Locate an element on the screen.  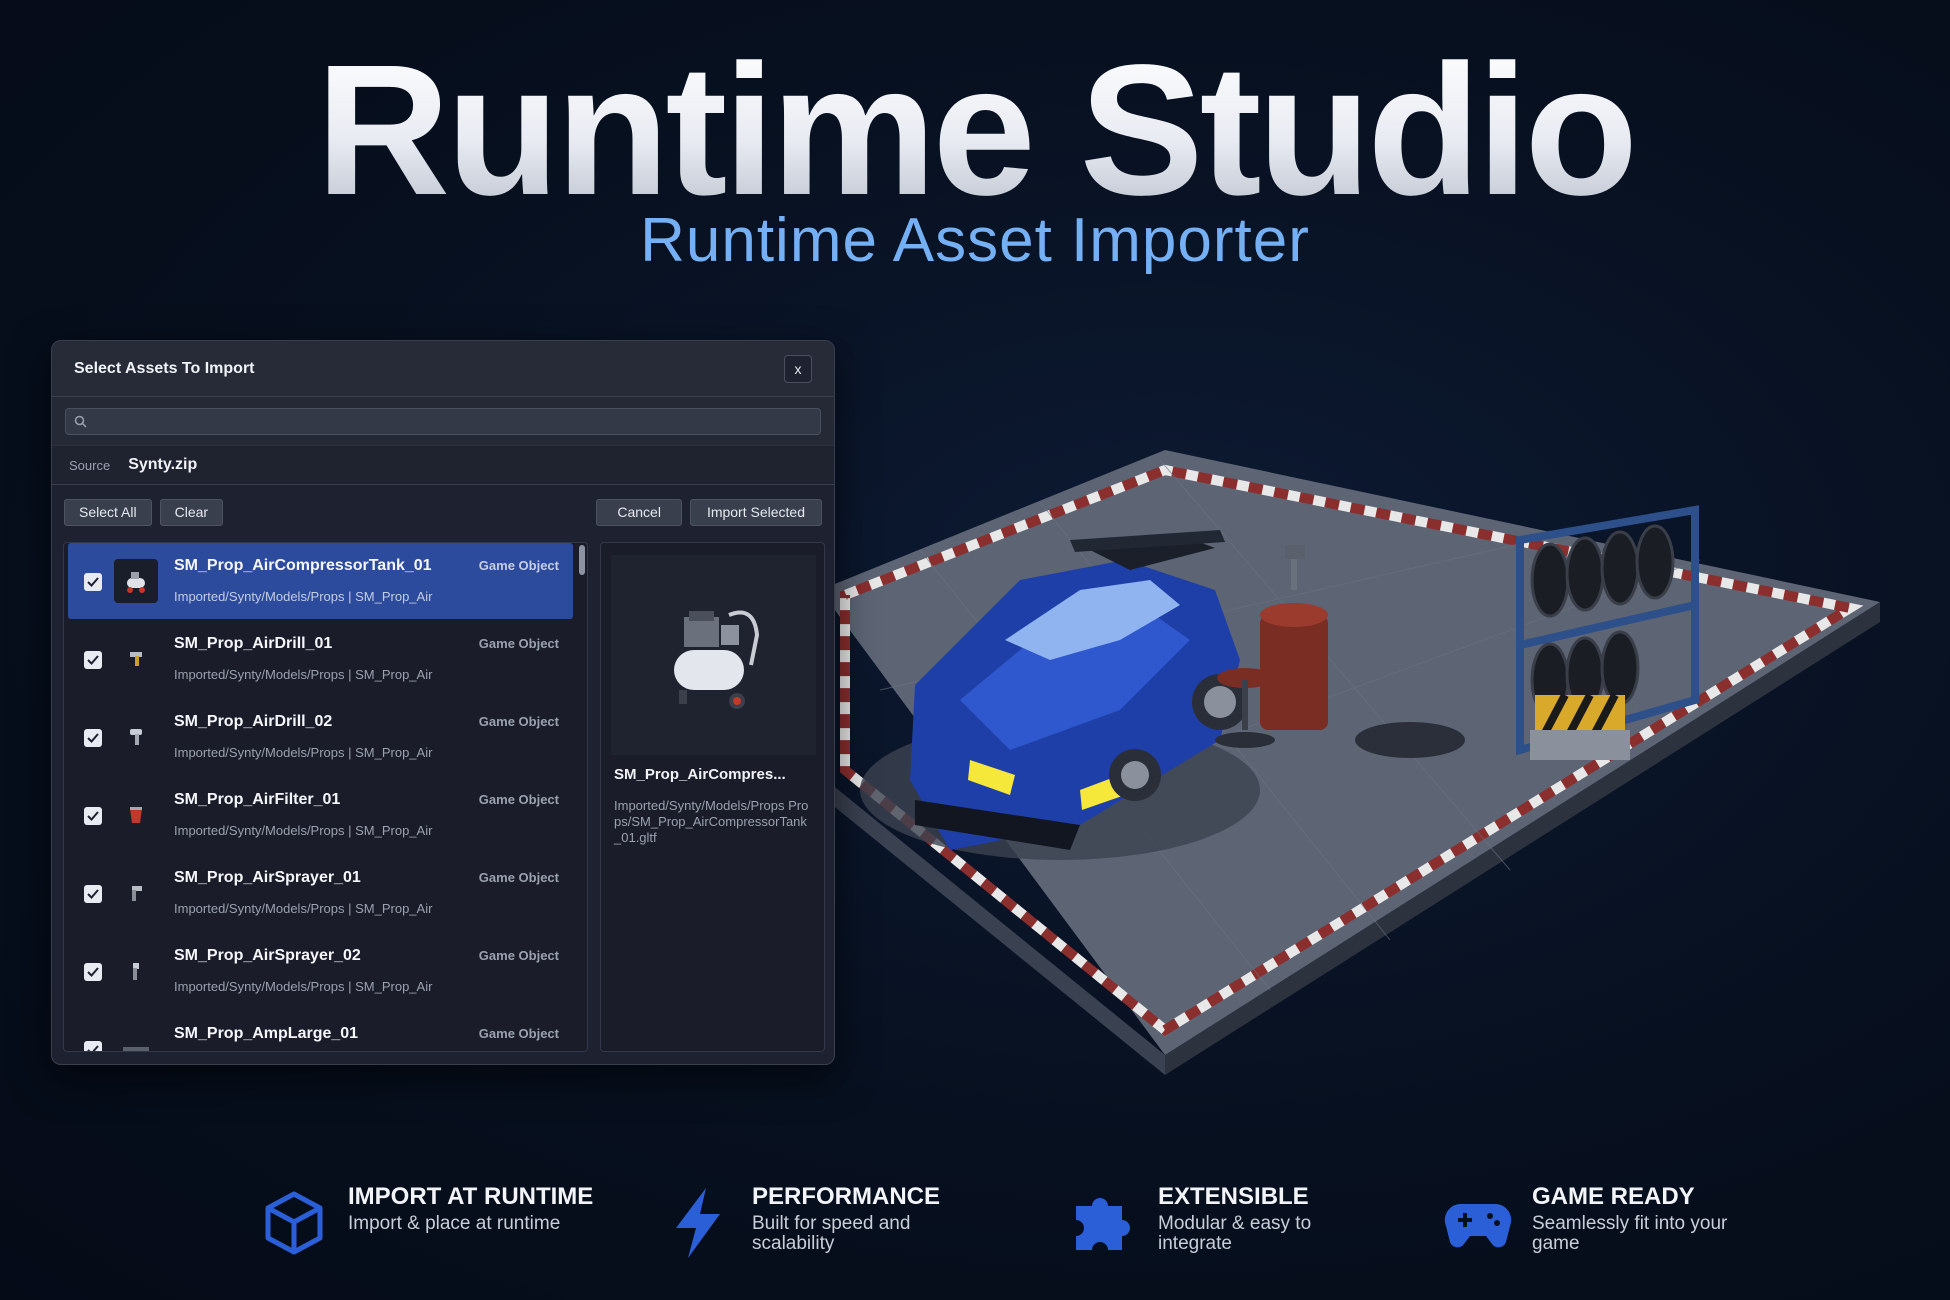
item-name: SM_Prop_AirCompressorTank_01 is located at coordinates (303, 565).